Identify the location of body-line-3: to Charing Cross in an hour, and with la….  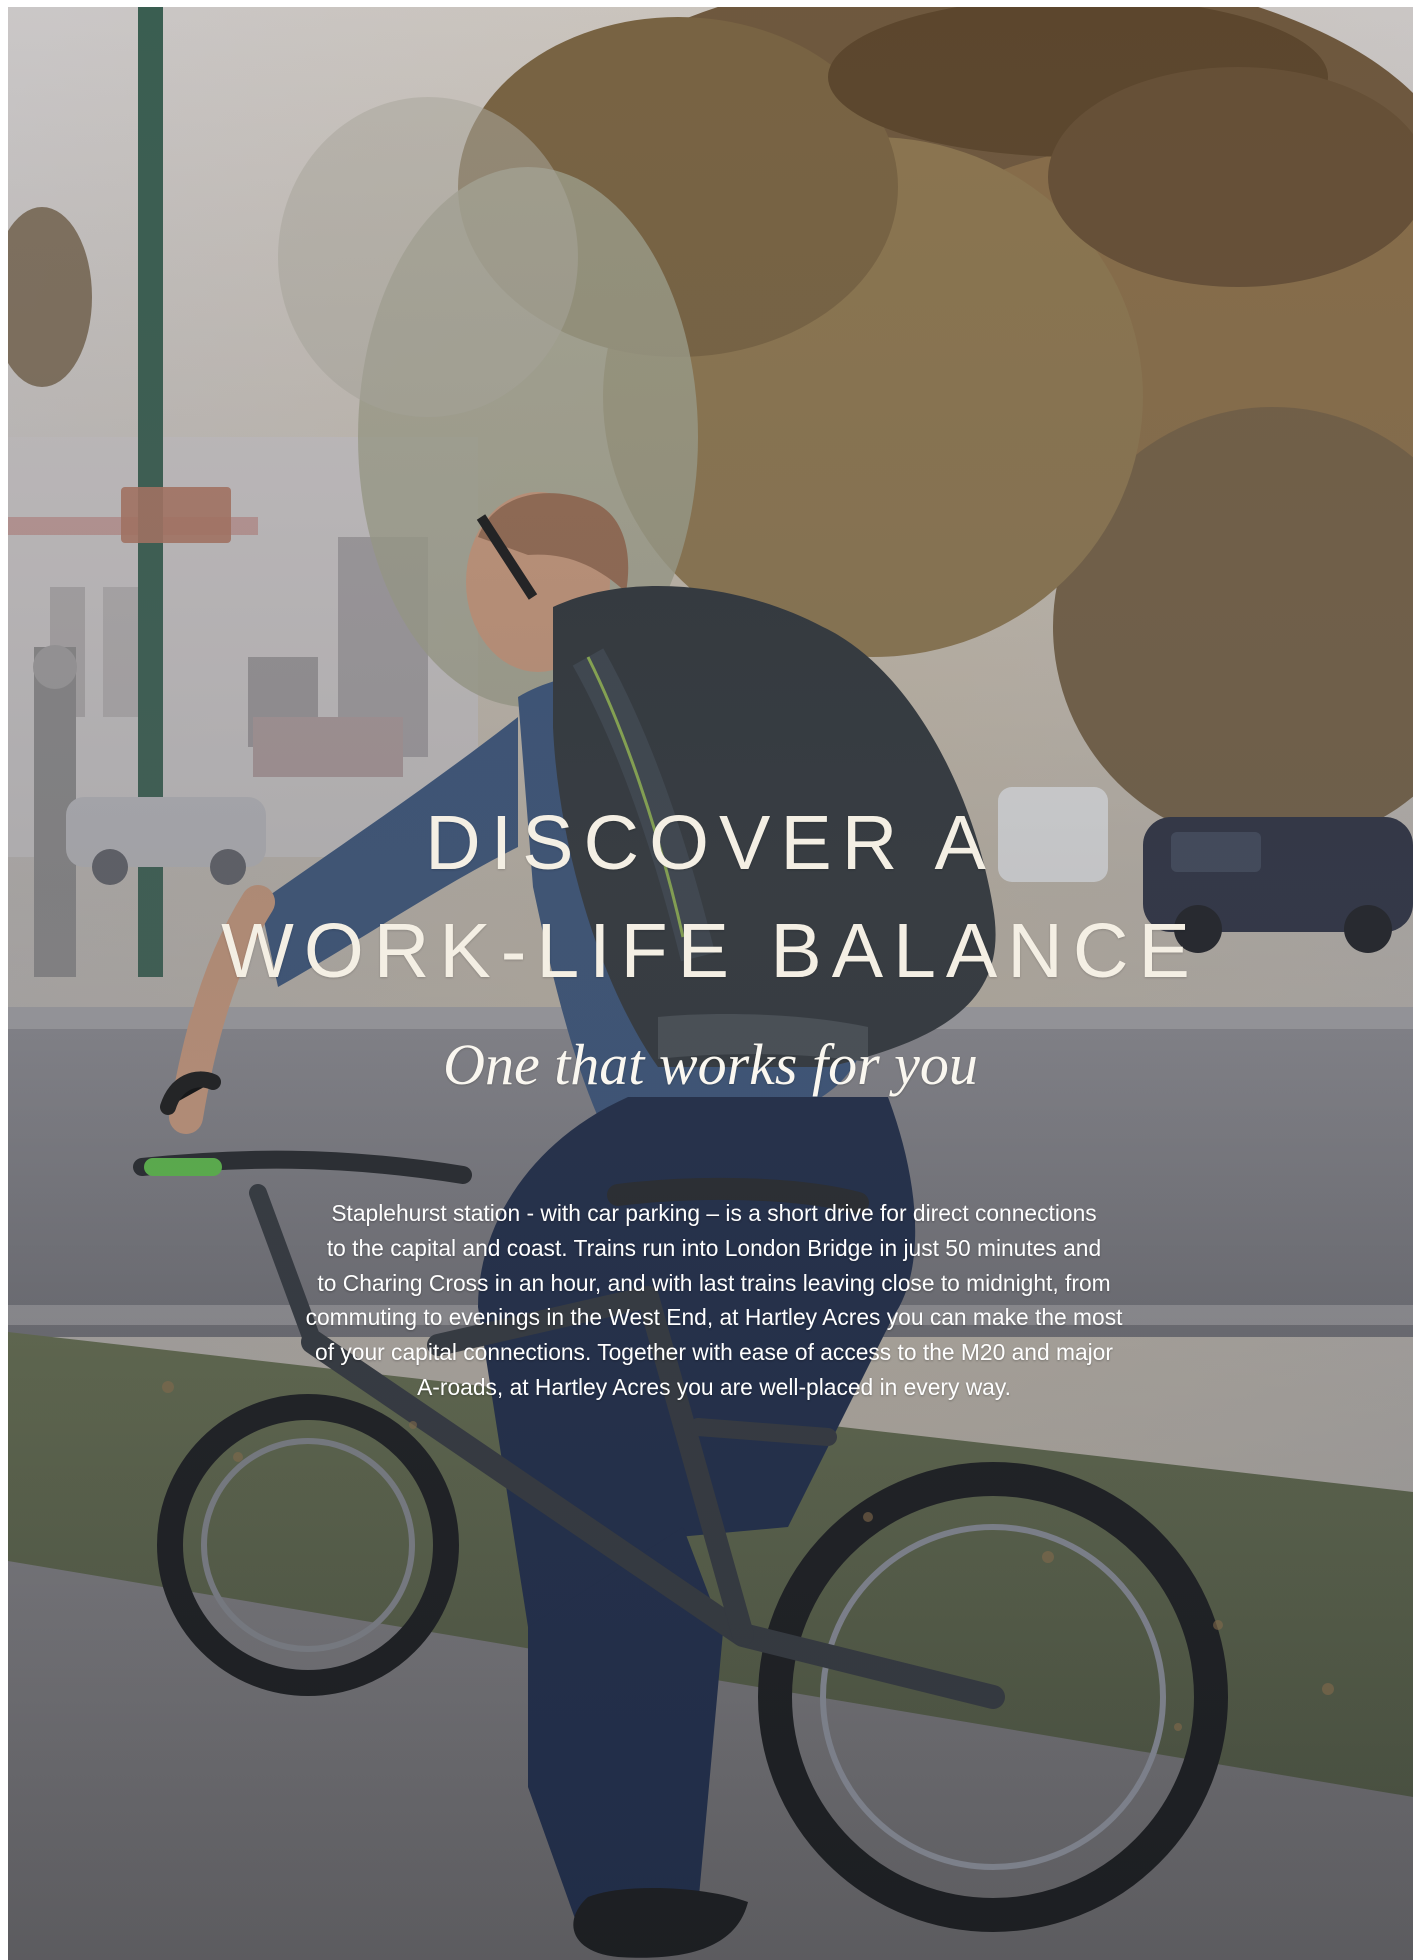
(714, 1282).